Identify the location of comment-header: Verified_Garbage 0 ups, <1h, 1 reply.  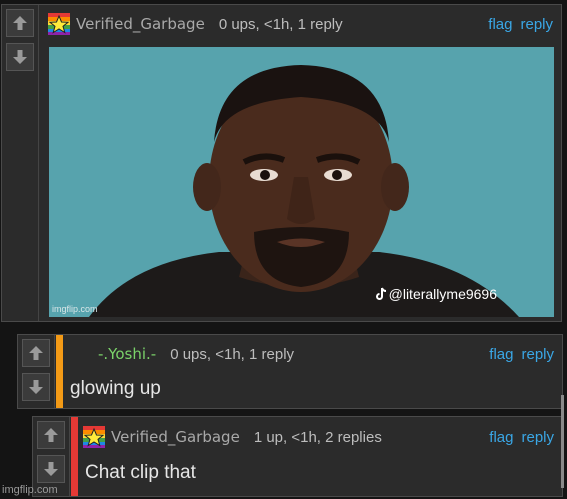
(195, 24).